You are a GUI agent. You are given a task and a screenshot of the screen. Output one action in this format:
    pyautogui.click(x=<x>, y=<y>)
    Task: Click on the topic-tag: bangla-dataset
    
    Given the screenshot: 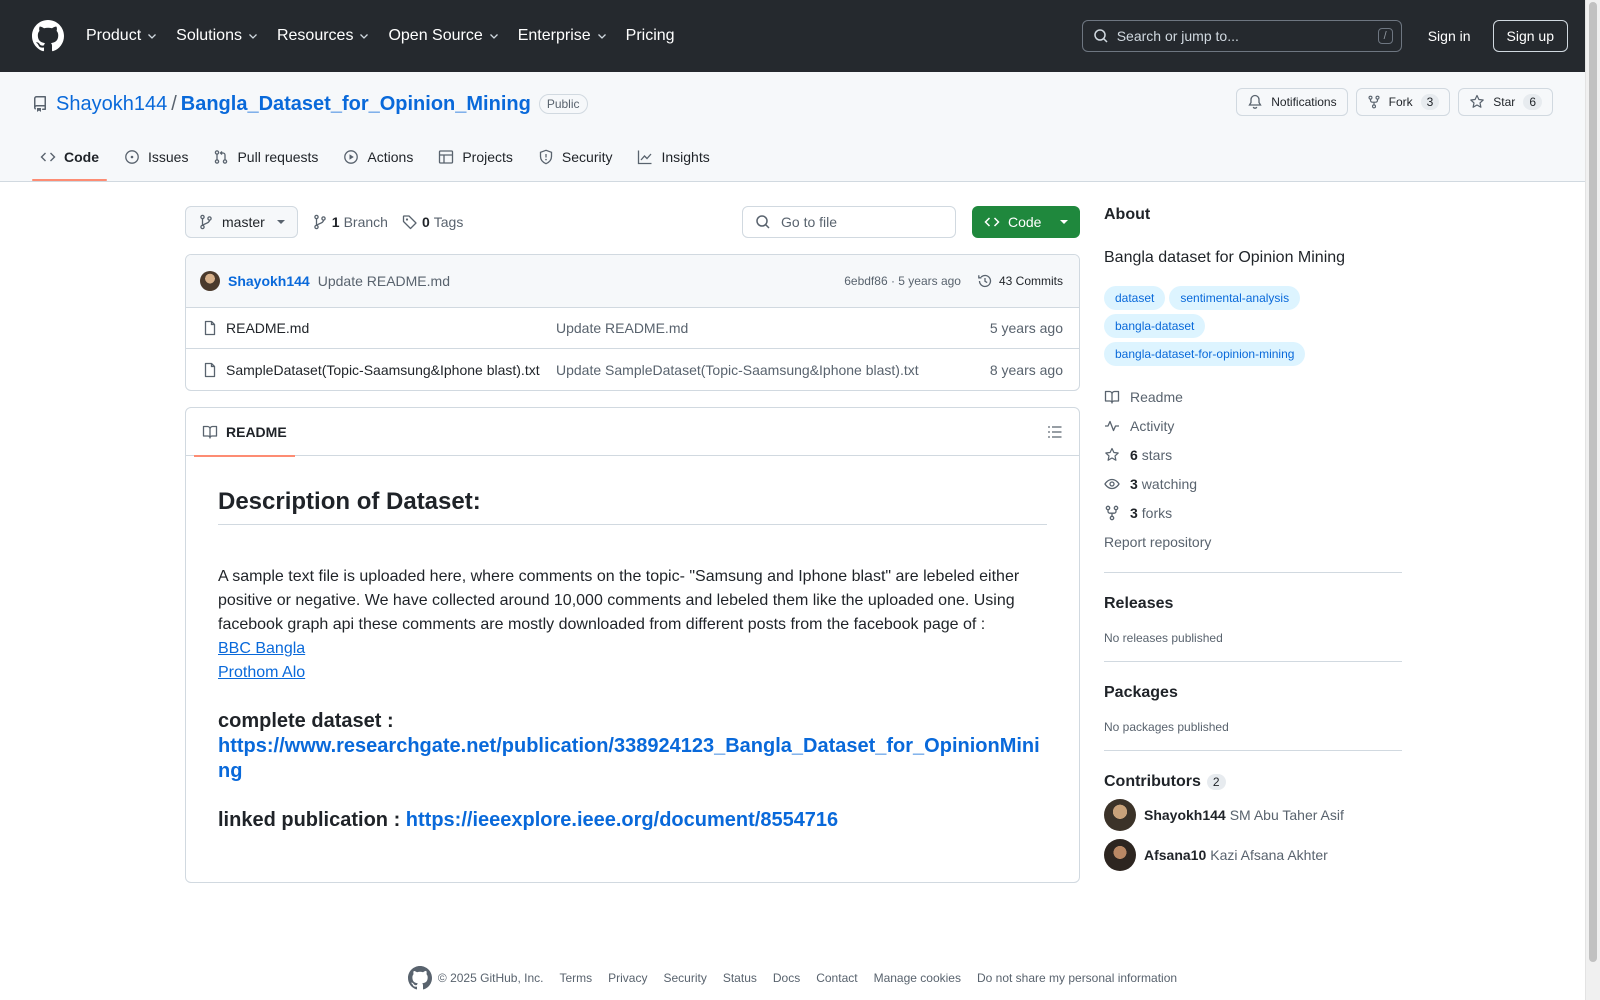 What is the action you would take?
    pyautogui.click(x=1155, y=326)
    